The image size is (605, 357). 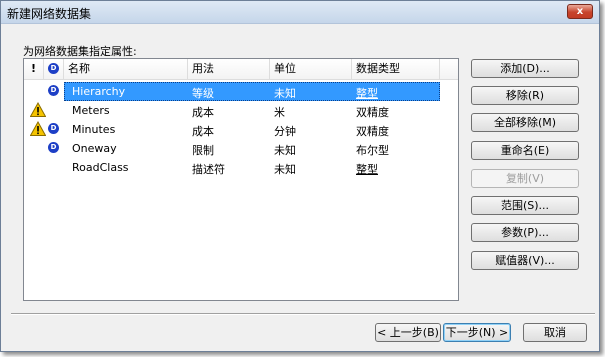 I want to click on column-header-domain: D, so click(x=54, y=69).